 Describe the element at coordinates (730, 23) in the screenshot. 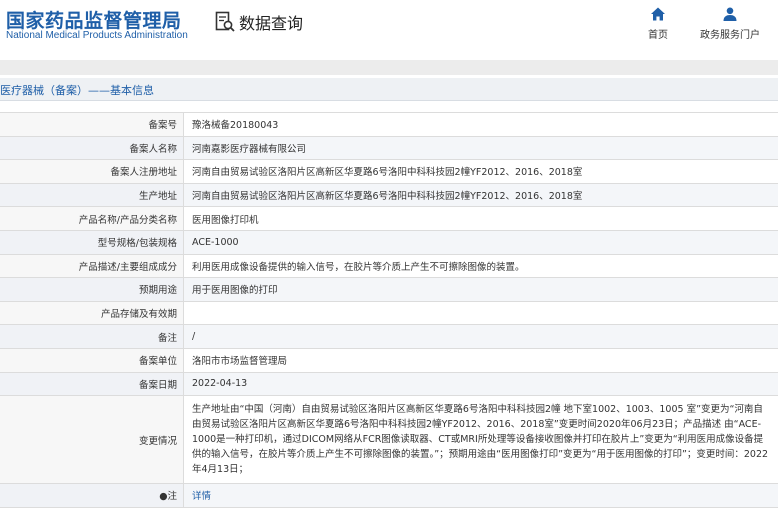

I see `nav-service-portal: 政务服务门户` at that location.